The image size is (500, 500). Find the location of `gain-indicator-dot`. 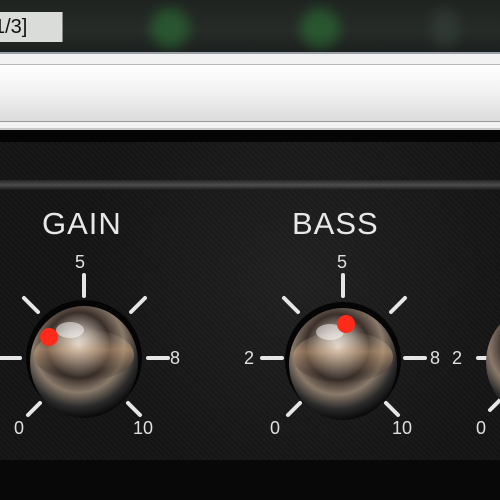

gain-indicator-dot is located at coordinates (49, 337).